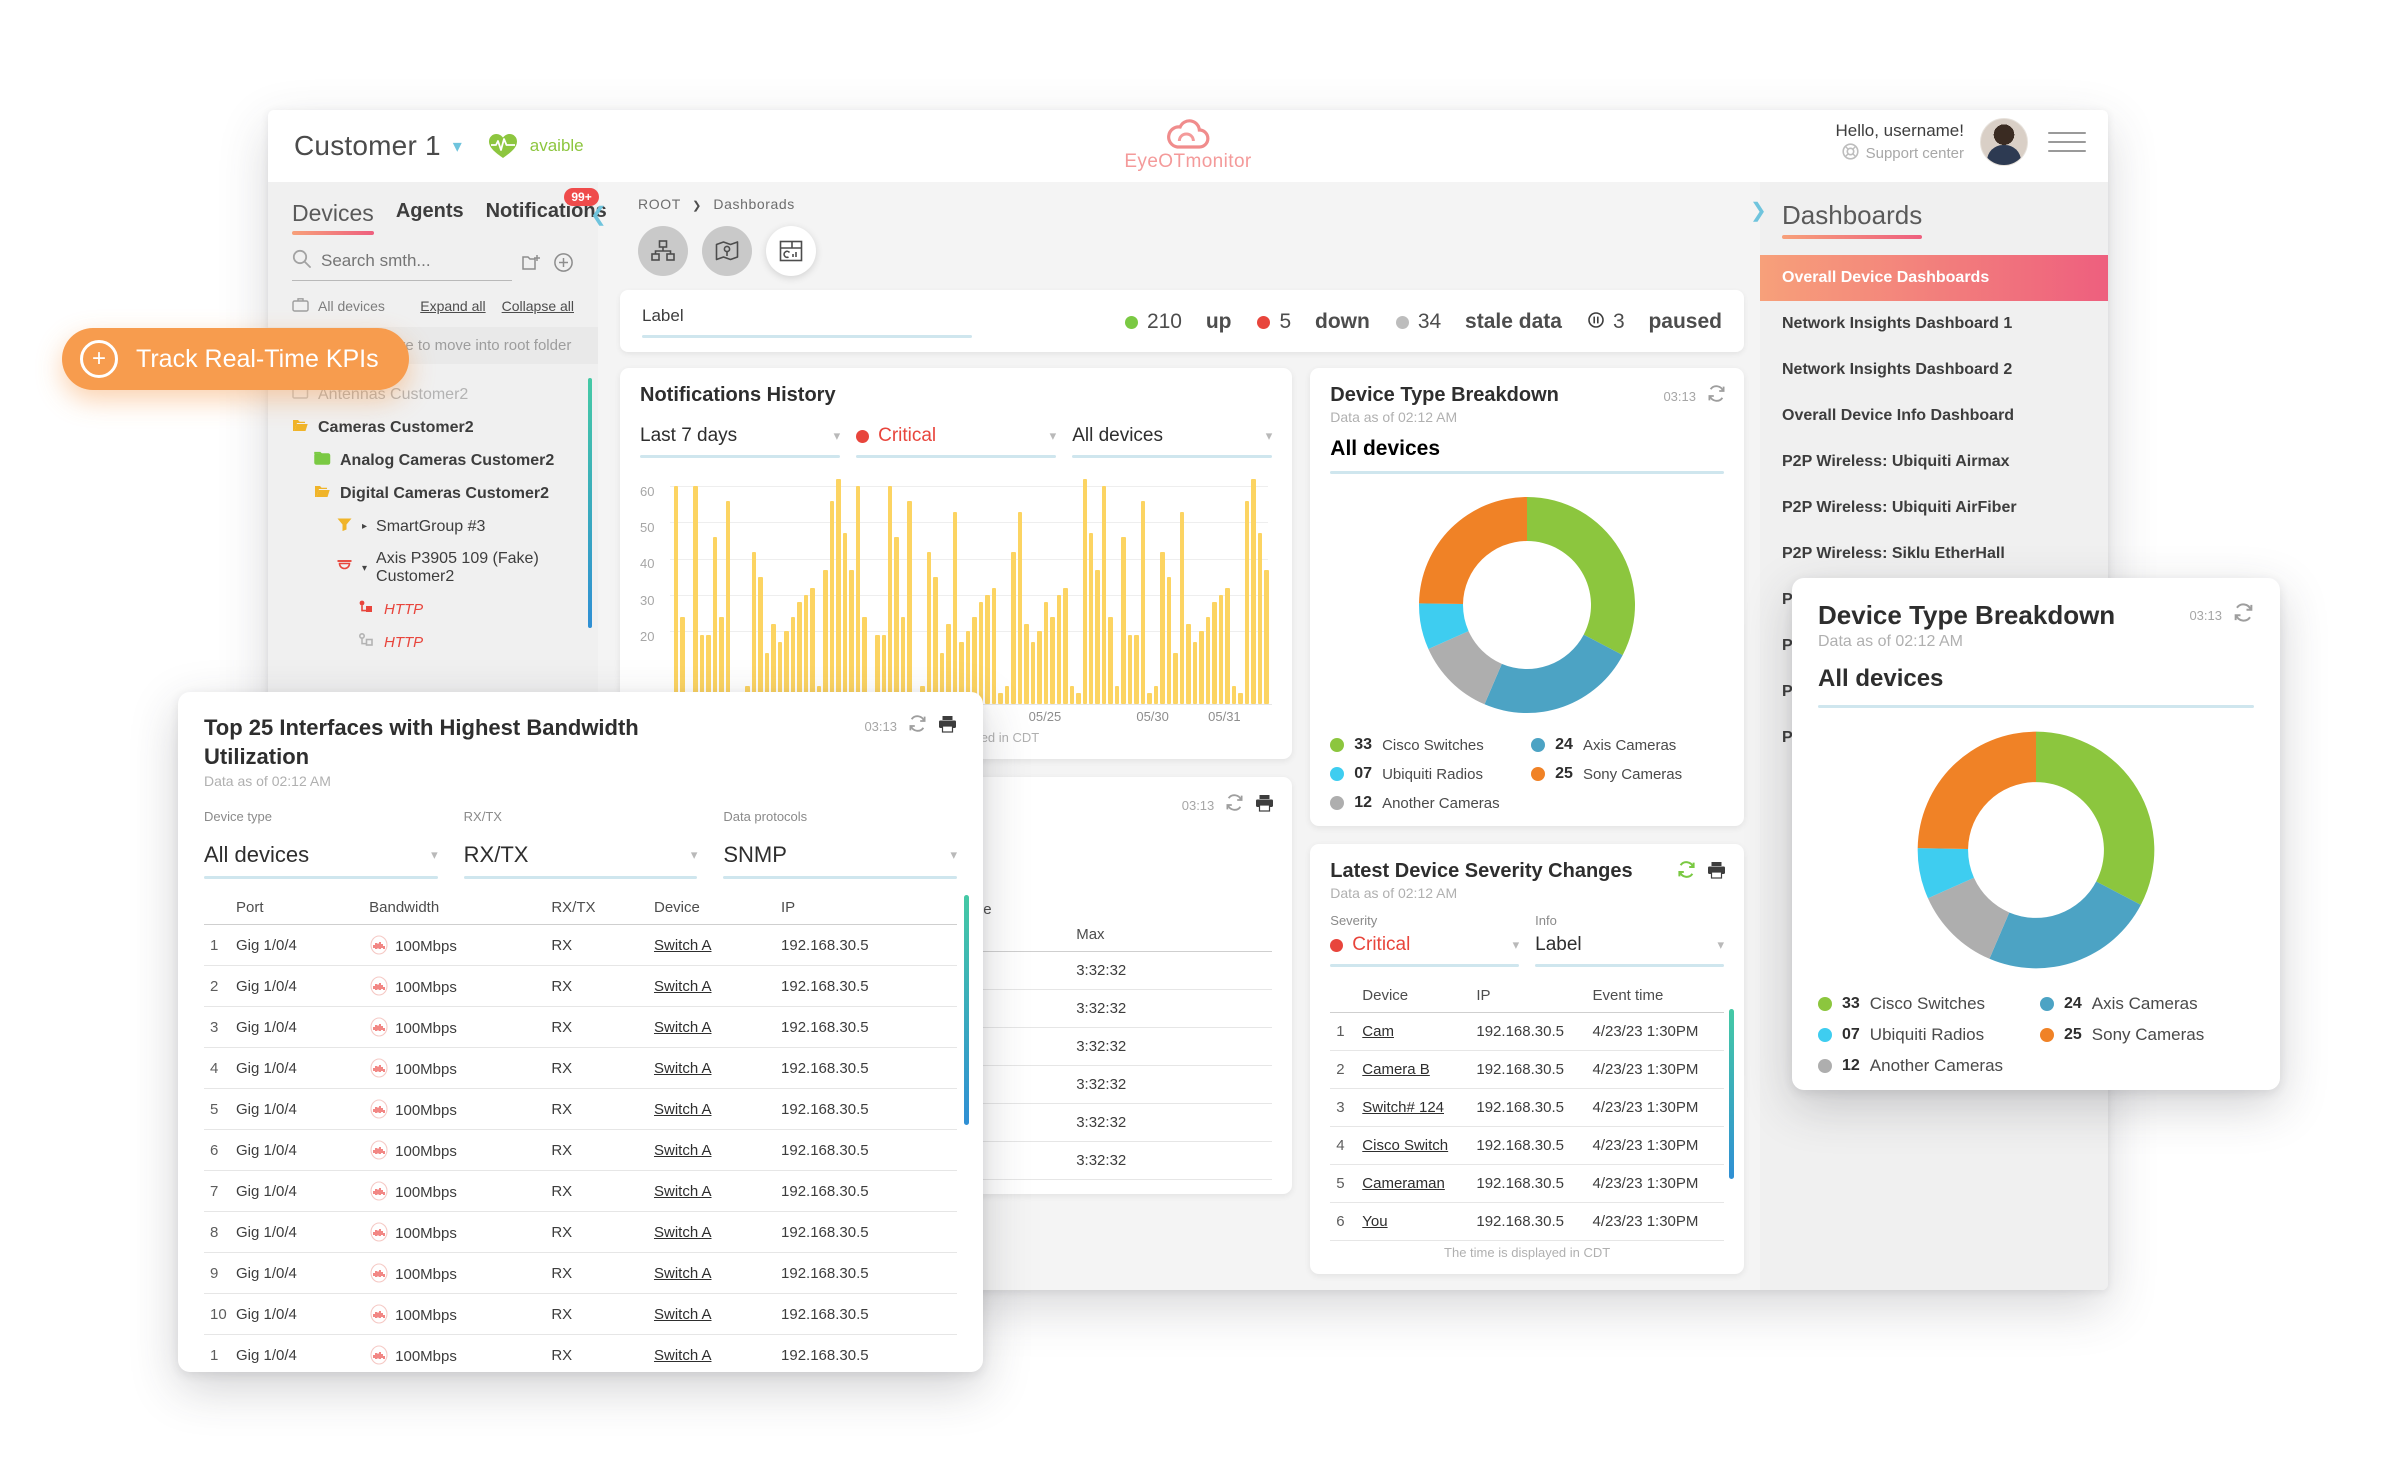 Image resolution: width=2400 pixels, height=1477 pixels. Describe the element at coordinates (1403, 1183) in the screenshot. I see `device-link: Cameraman` at that location.